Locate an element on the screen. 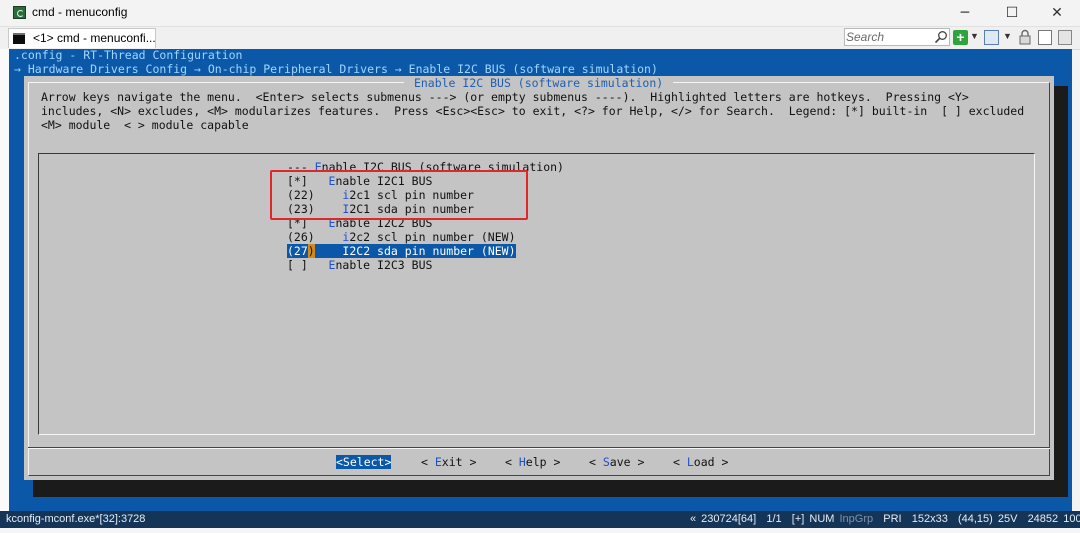 The height and width of the screenshot is (533, 1080). app-icon is located at coordinates (19, 12).